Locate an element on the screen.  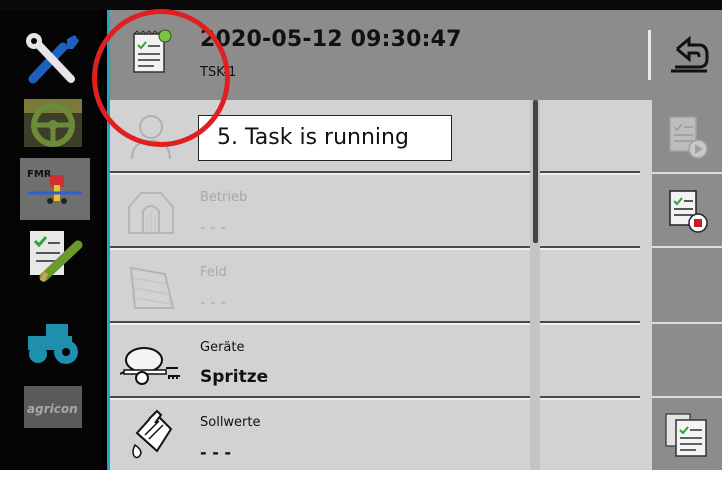
step-annotation-box: 5. Task is running is located at coordinates (325, 138).